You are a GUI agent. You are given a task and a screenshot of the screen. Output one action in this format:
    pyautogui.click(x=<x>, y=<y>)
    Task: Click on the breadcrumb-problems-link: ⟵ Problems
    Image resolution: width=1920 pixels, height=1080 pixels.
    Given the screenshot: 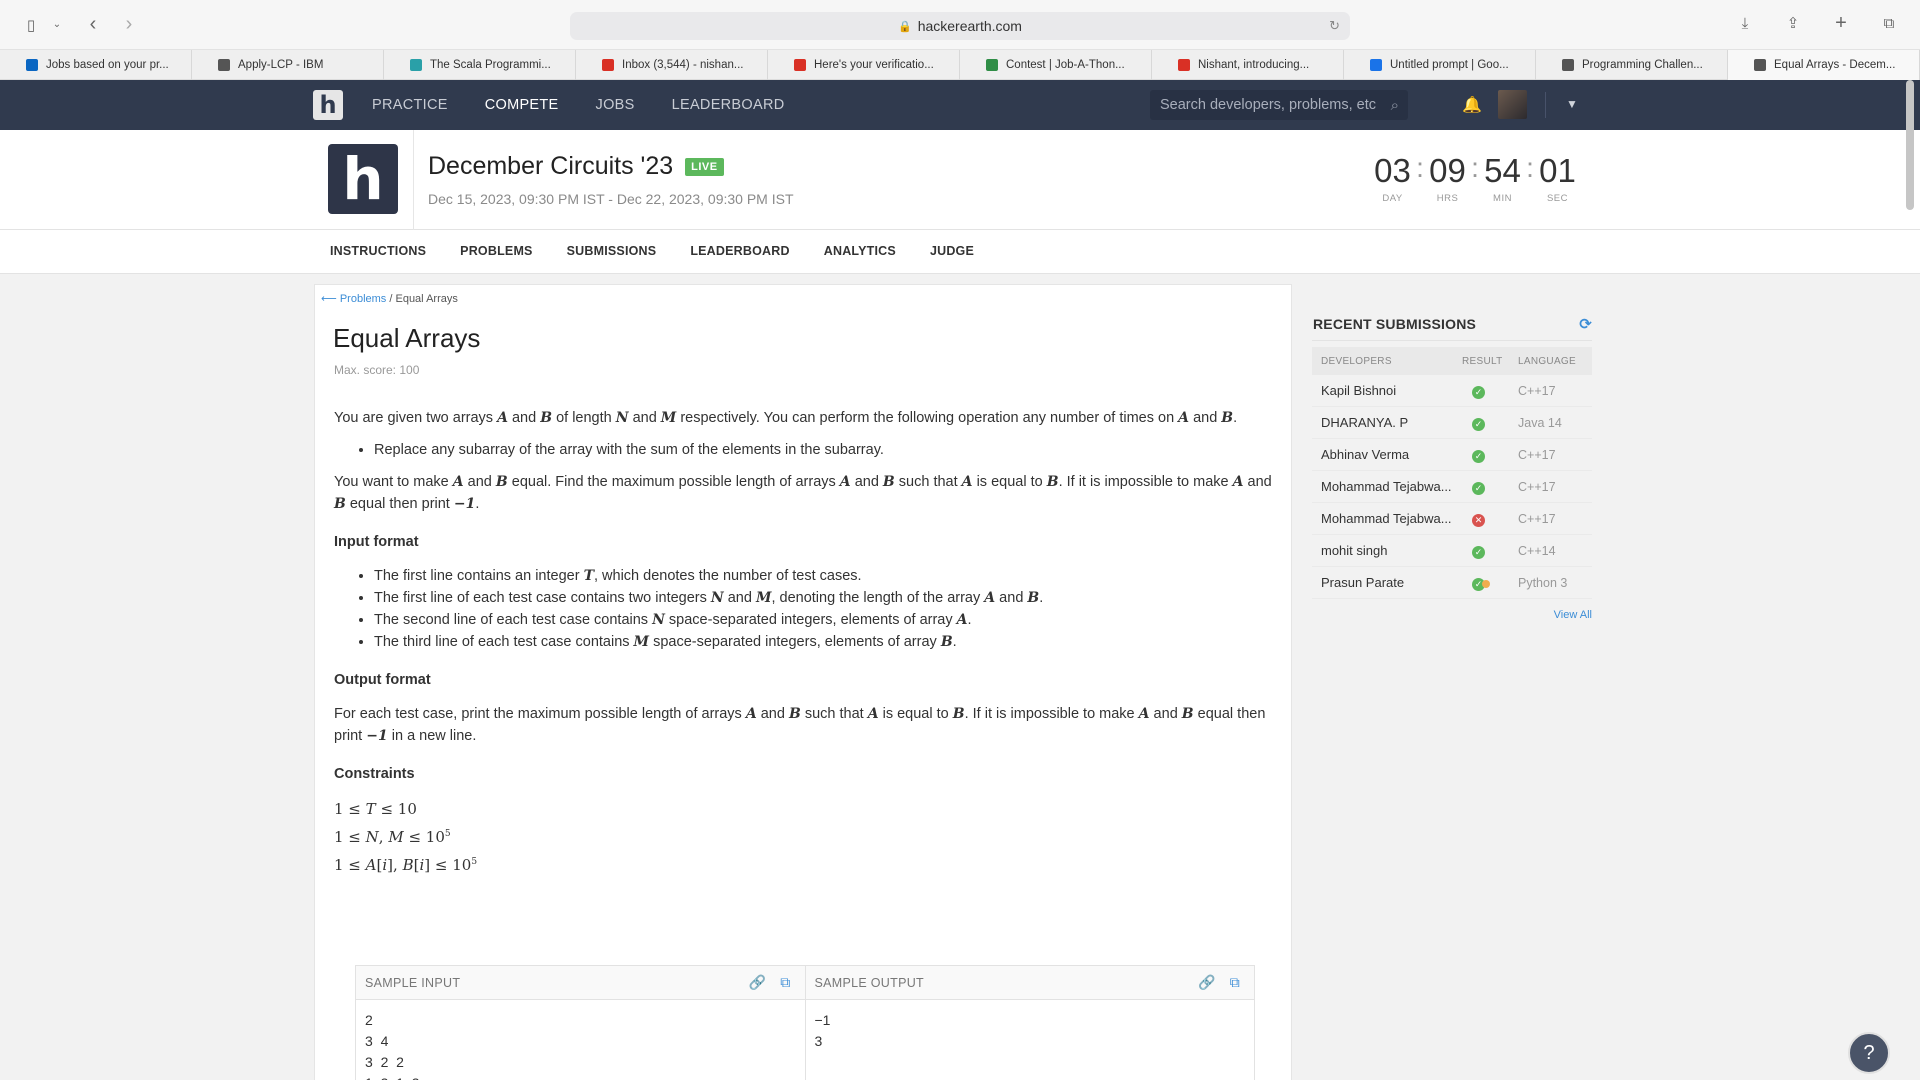 What is the action you would take?
    pyautogui.click(x=353, y=299)
    